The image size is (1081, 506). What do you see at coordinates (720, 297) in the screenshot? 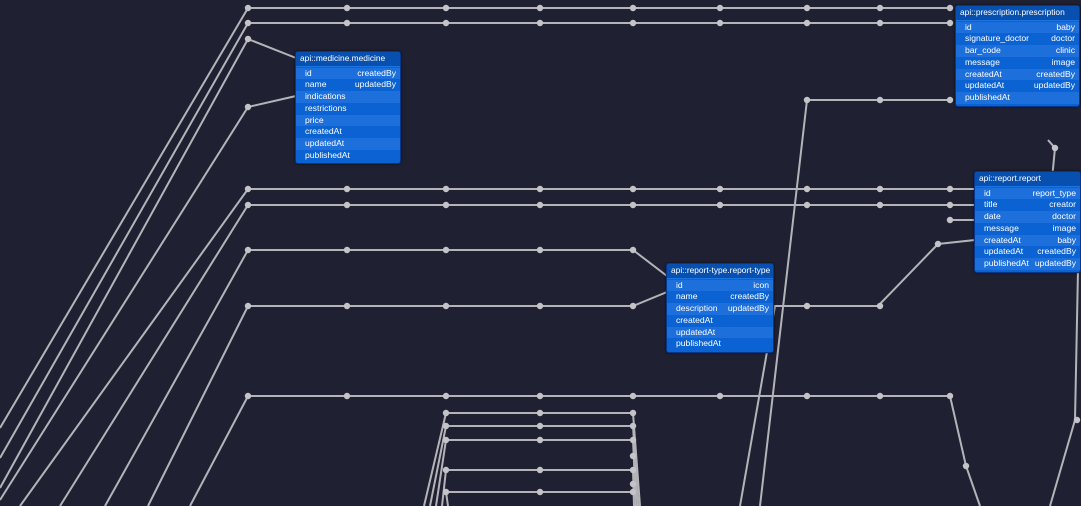
I see `entity-field-row: name createdBy` at bounding box center [720, 297].